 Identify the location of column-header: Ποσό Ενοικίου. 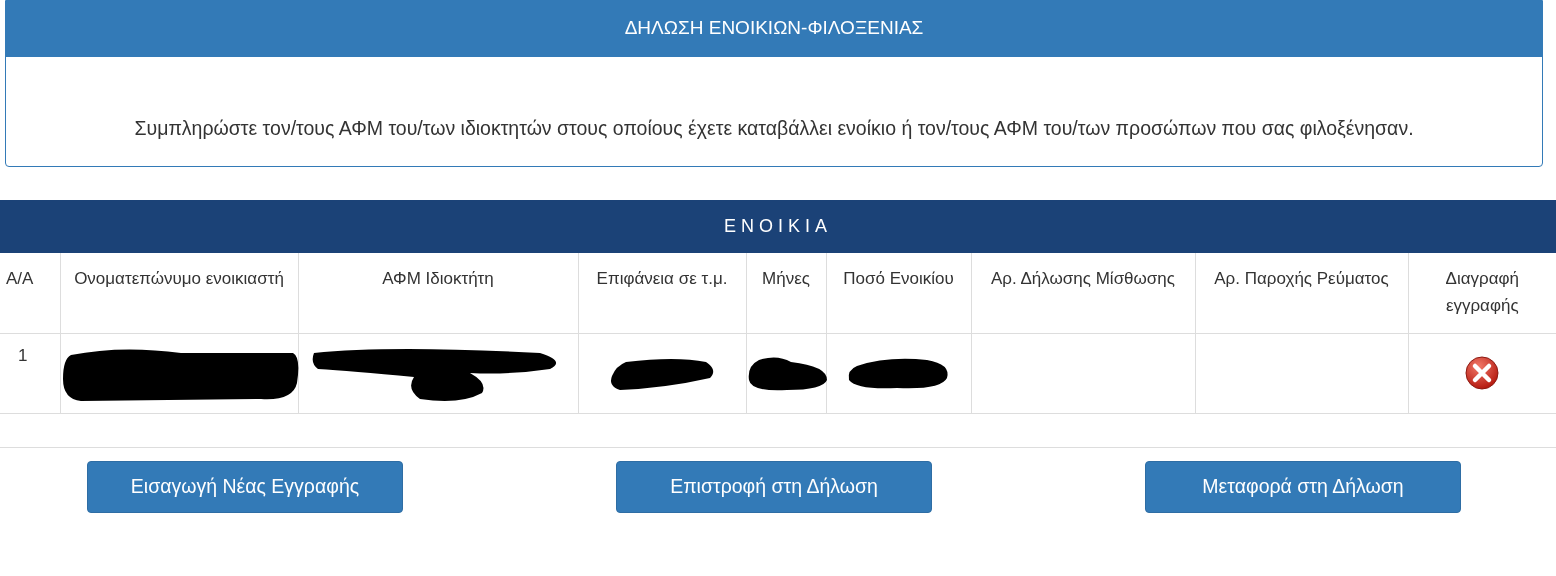
(898, 293).